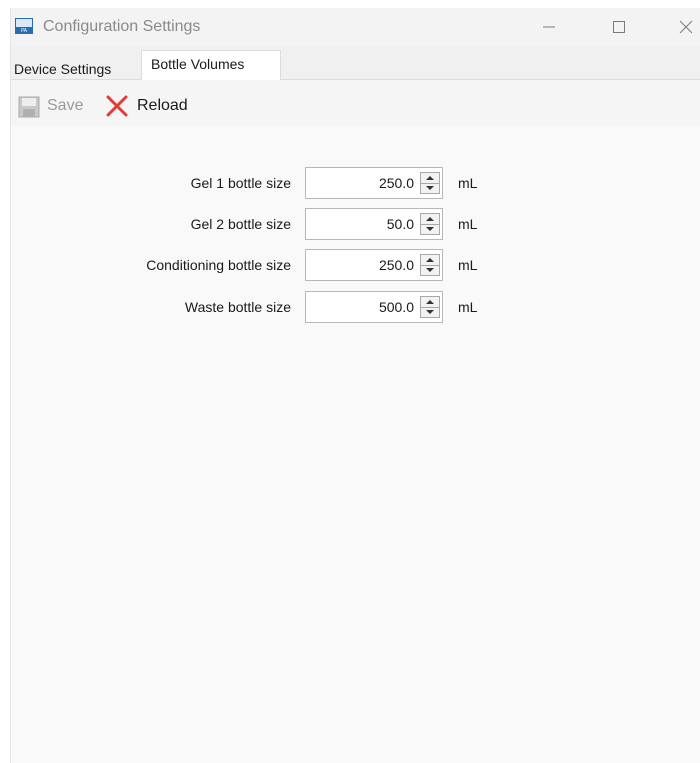 This screenshot has width=700, height=763. Describe the element at coordinates (117, 106) in the screenshot. I see `reload-x-icon` at that location.